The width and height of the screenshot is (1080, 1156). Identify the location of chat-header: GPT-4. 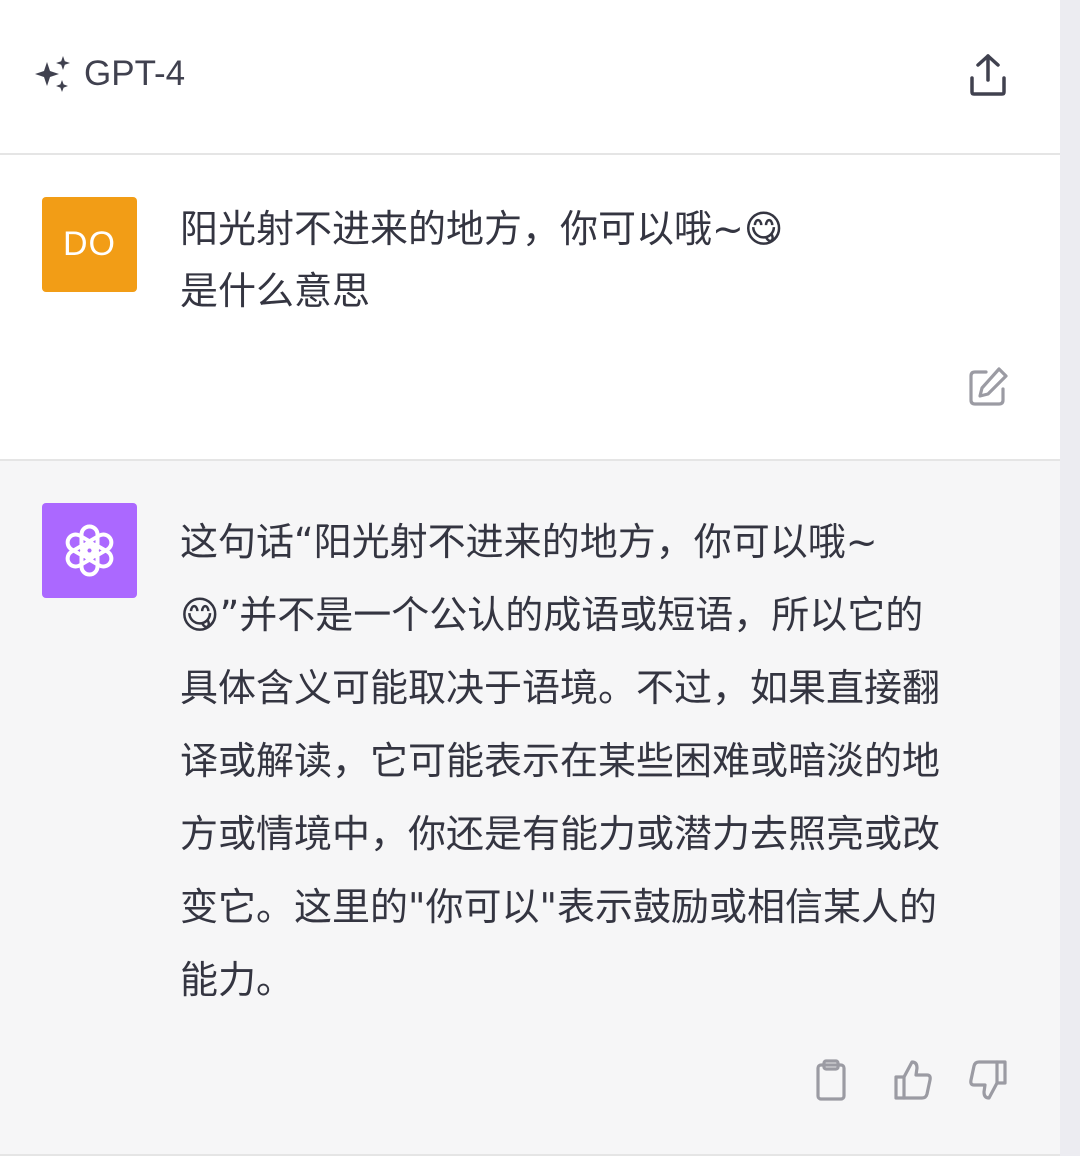
(530, 77).